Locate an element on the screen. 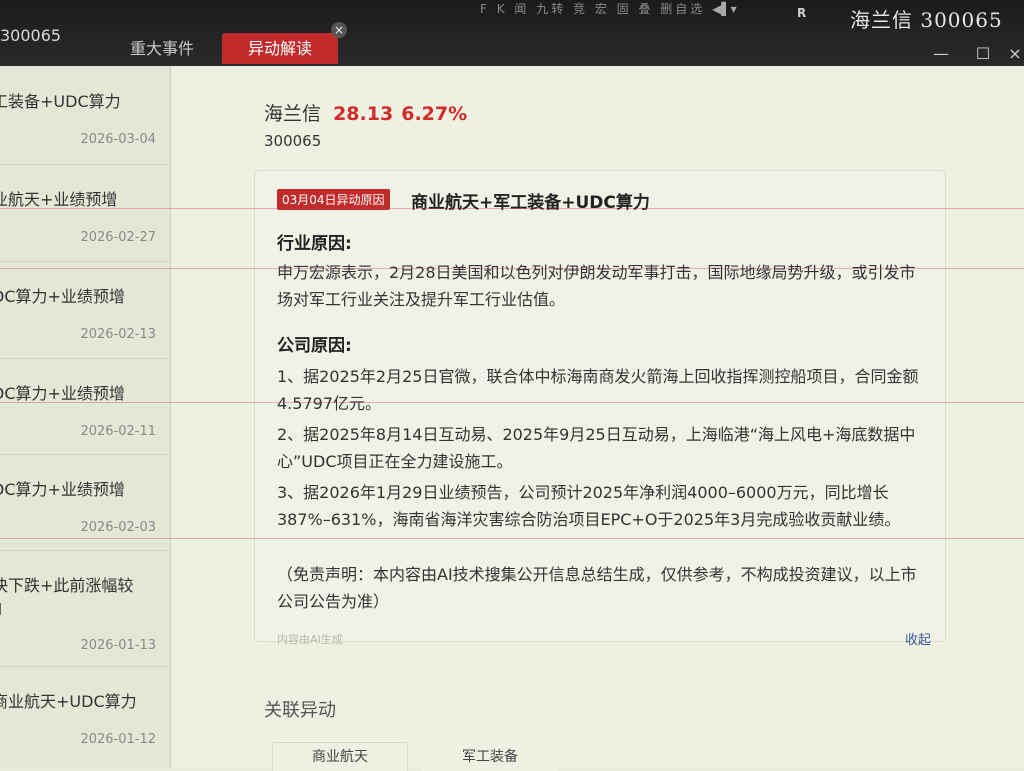 The image size is (1024, 771). related-tag: 商业航天 is located at coordinates (340, 756).